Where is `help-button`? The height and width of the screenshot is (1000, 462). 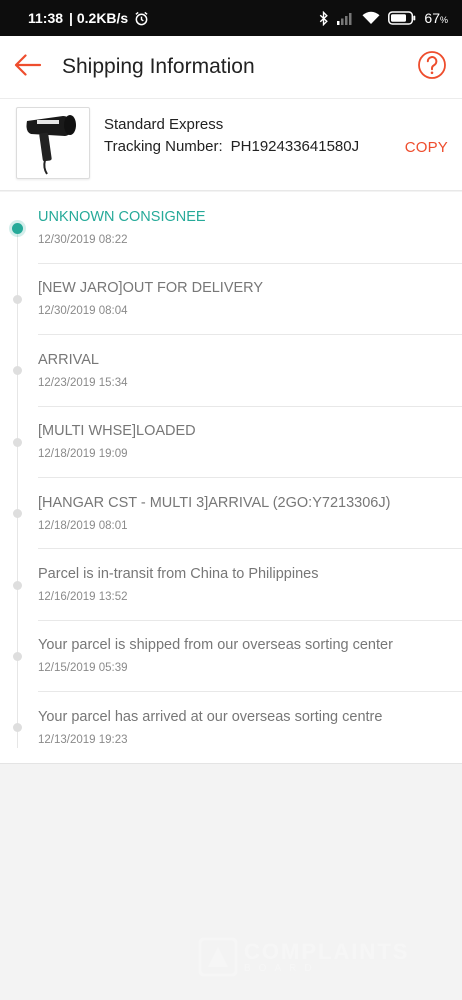
help-button is located at coordinates (432, 67).